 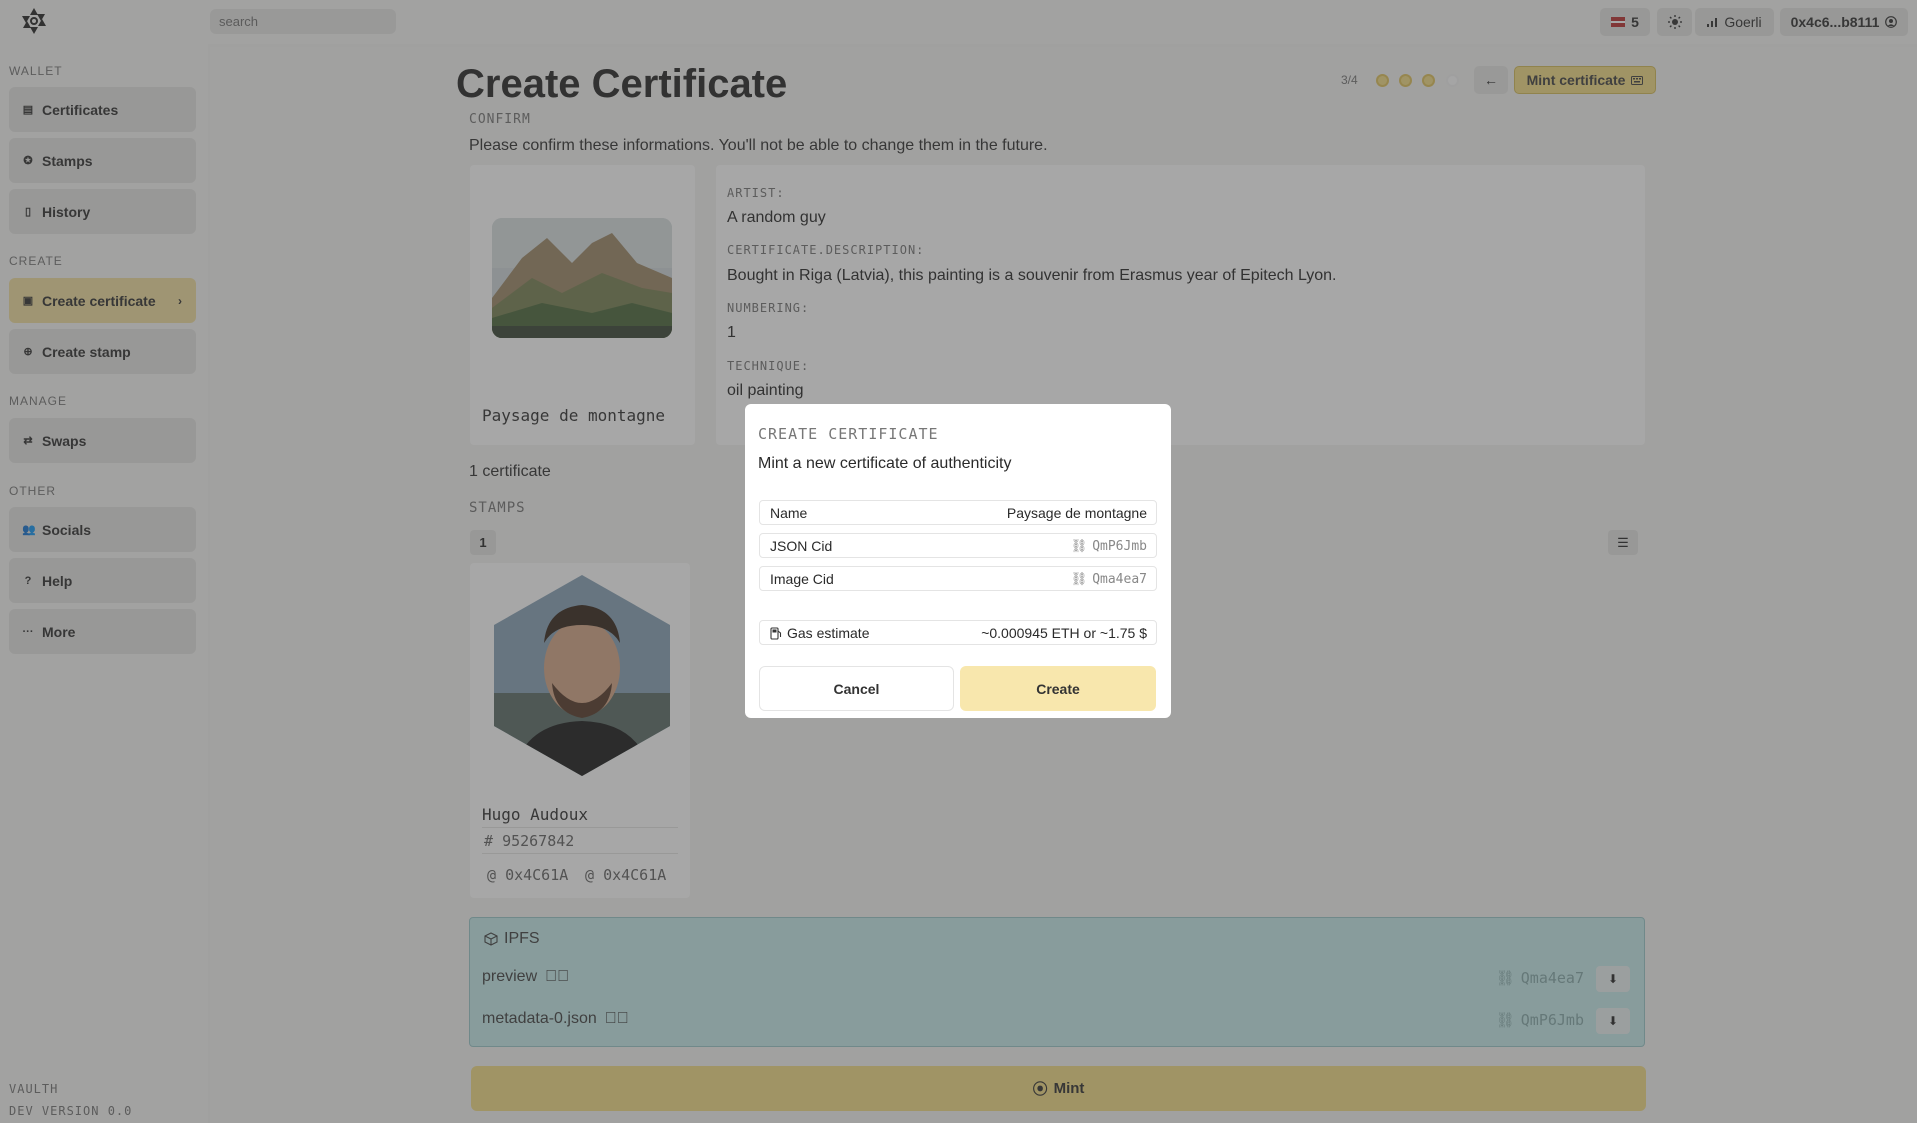 I want to click on modal-title: CREATE CERTIFICATE, so click(x=848, y=434).